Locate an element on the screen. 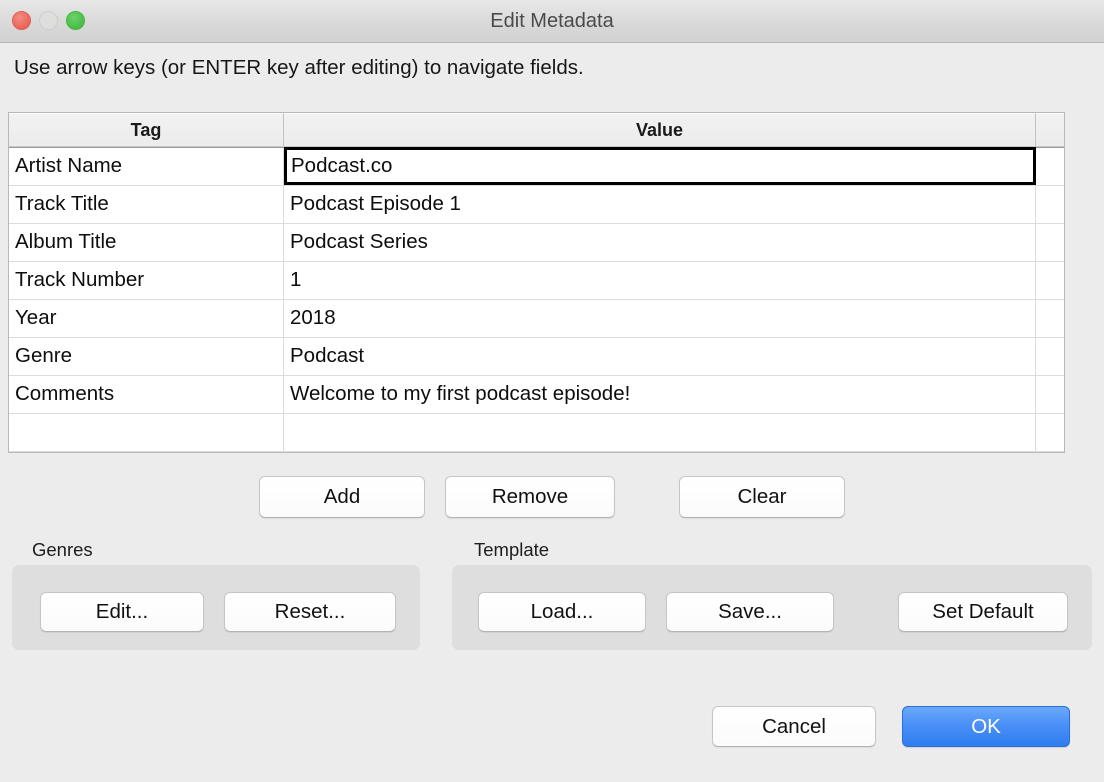 Image resolution: width=1104 pixels, height=782 pixels. column-header-tag: Tag is located at coordinates (146, 130).